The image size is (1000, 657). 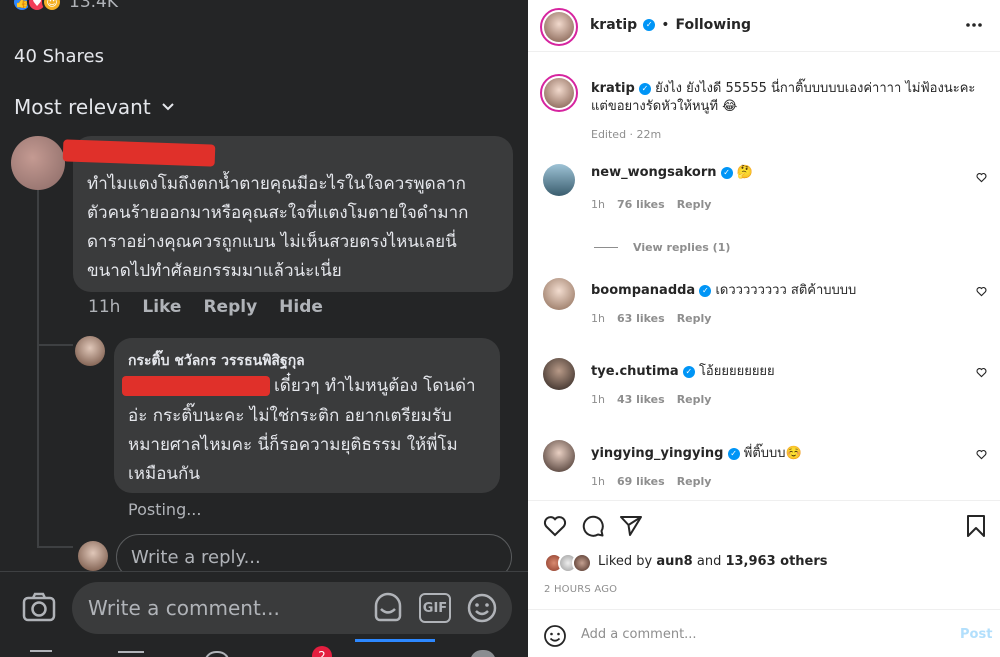 What do you see at coordinates (161, 307) in the screenshot?
I see `like-button: Like` at bounding box center [161, 307].